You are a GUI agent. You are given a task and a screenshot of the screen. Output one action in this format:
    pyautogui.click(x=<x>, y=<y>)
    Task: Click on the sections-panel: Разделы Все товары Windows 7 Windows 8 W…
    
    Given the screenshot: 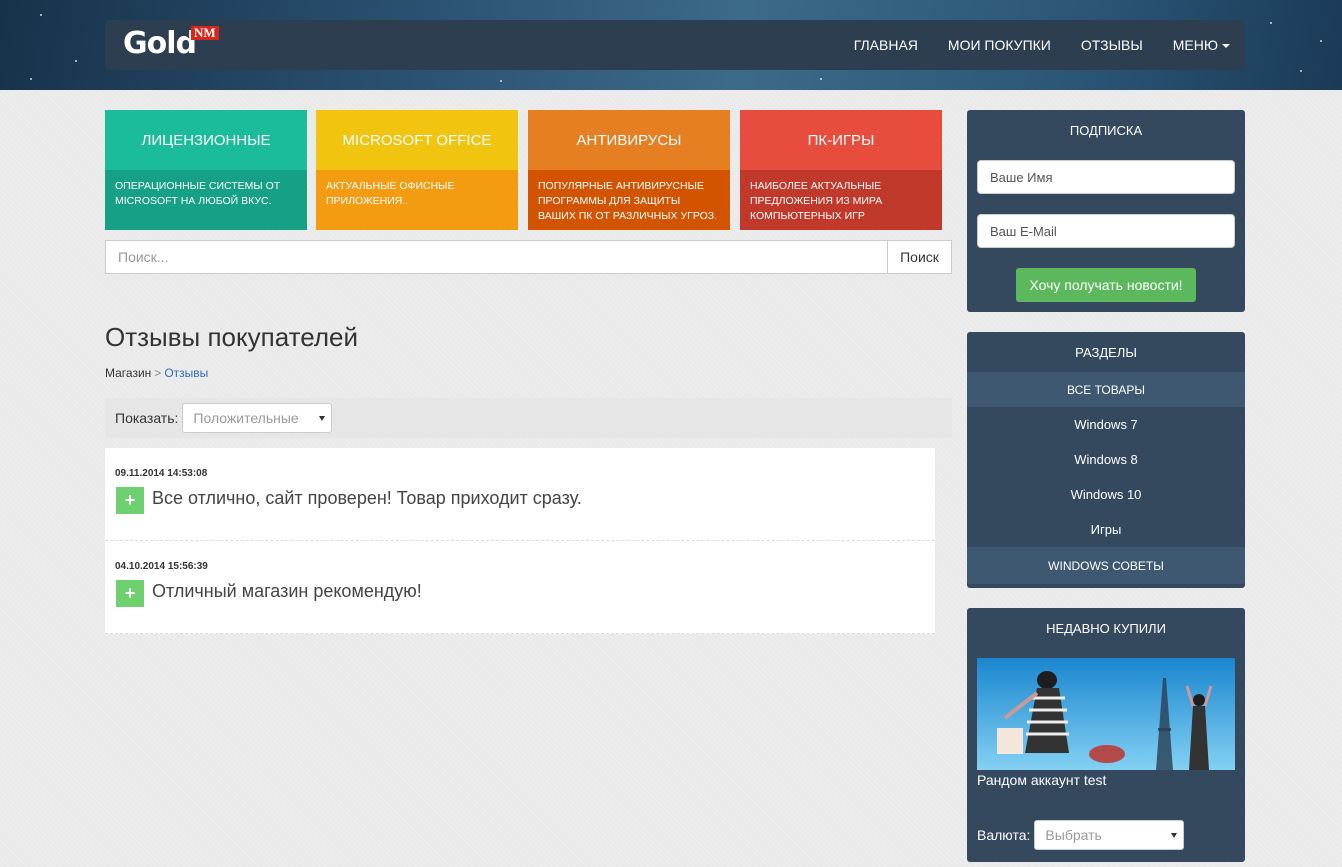 What is the action you would take?
    pyautogui.click(x=1106, y=460)
    